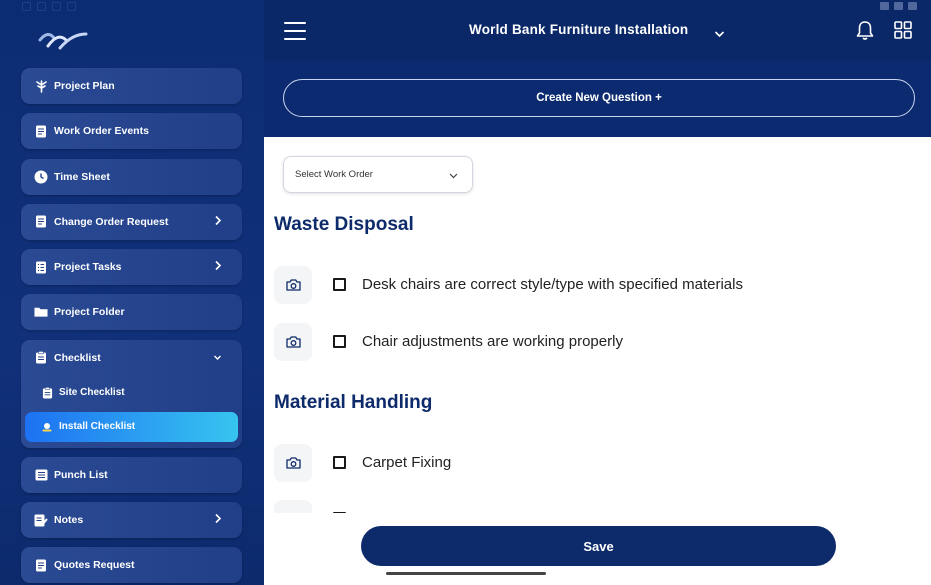 The image size is (931, 585). I want to click on clock-icon, so click(41, 177).